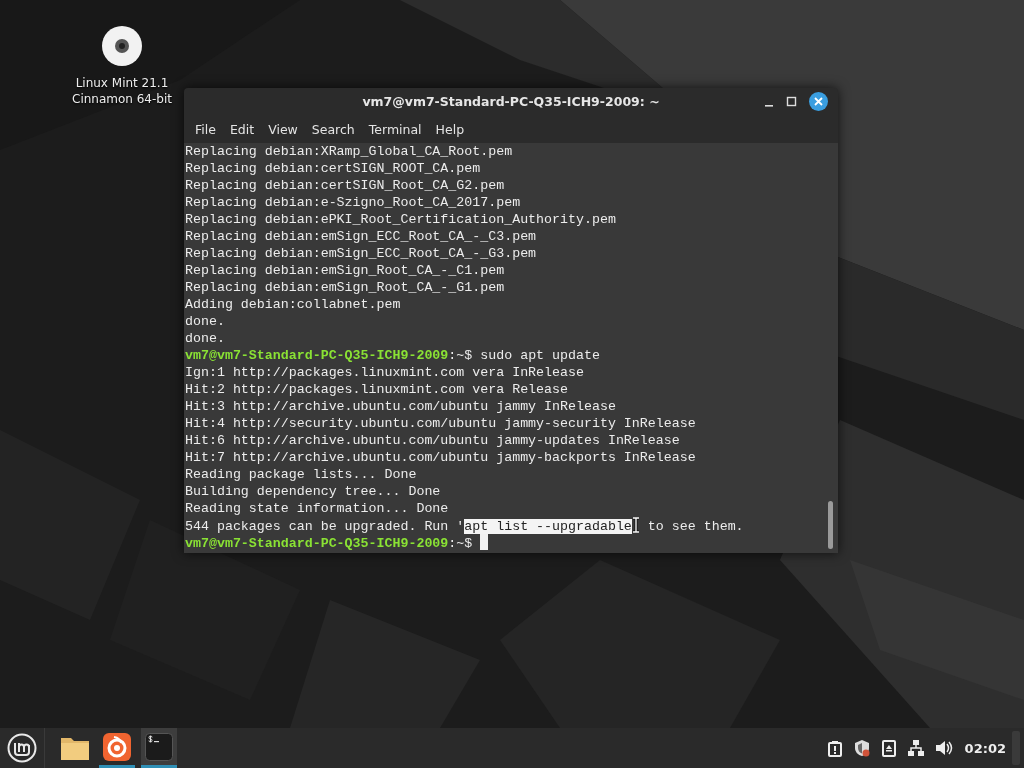 Image resolution: width=1024 pixels, height=768 pixels. Describe the element at coordinates (122, 99) in the screenshot. I see `desktop-icon-label: Cinnamon 64-bit` at that location.